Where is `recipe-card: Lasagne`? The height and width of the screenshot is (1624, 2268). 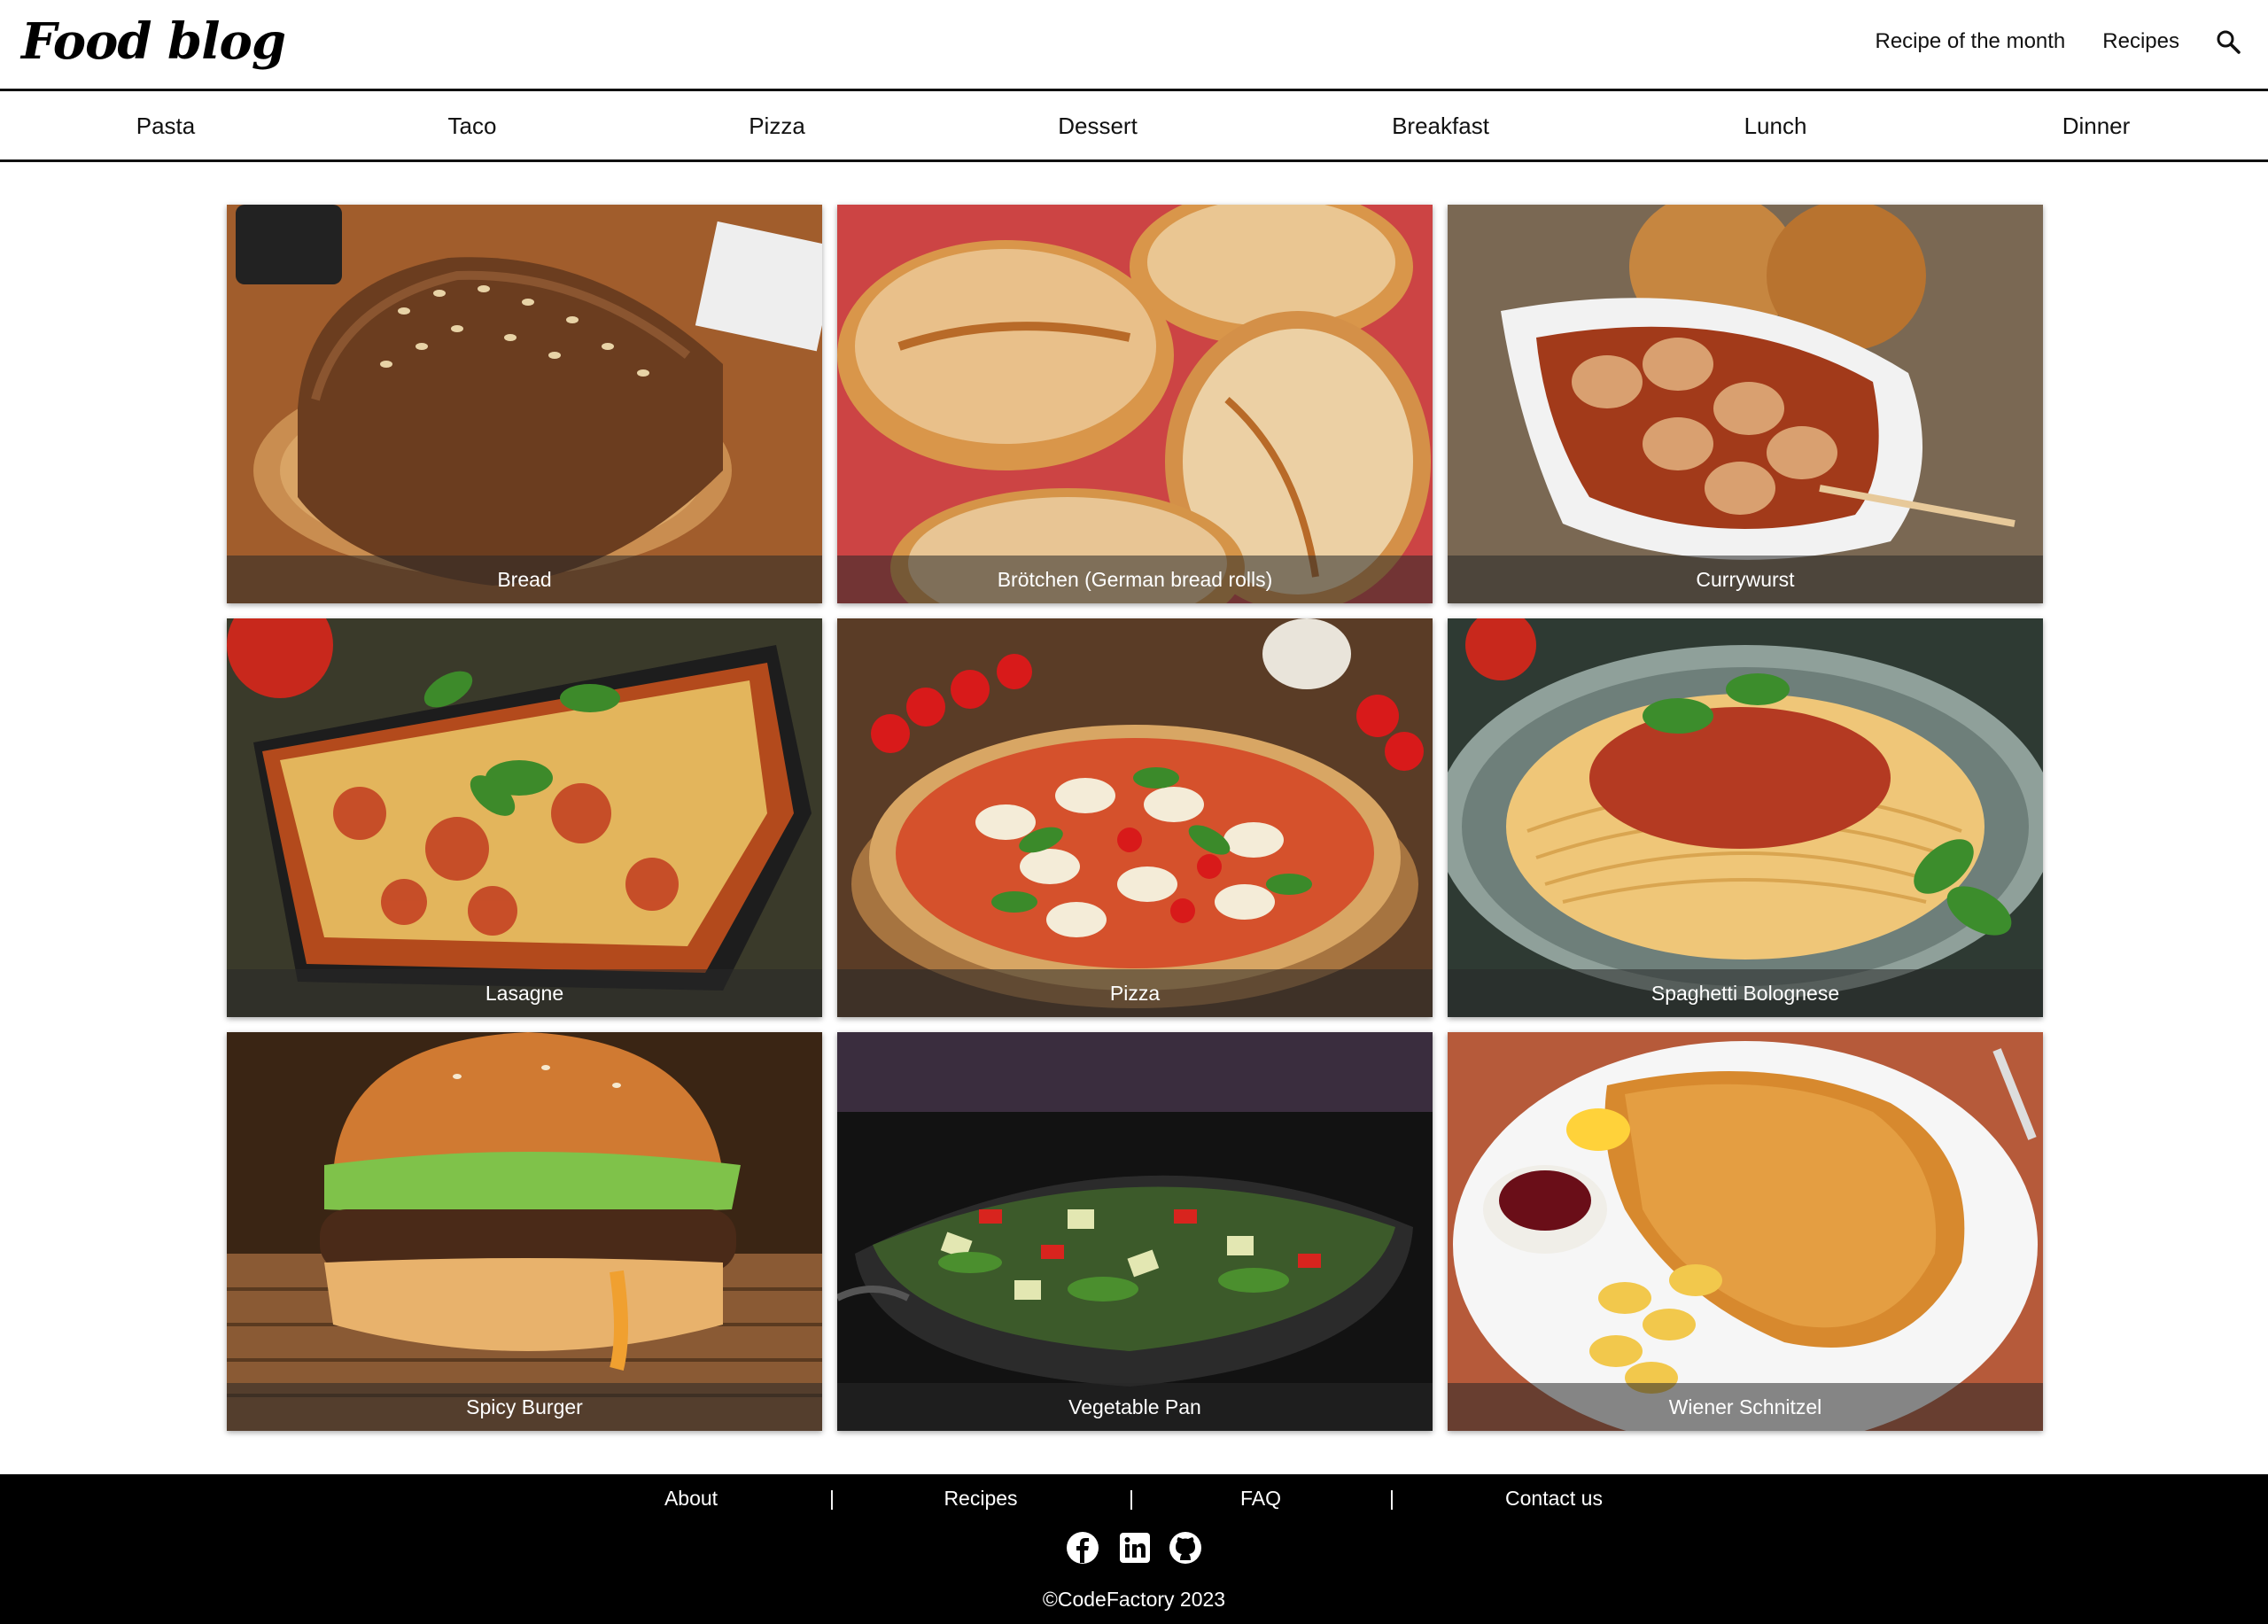 recipe-card: Lasagne is located at coordinates (524, 818).